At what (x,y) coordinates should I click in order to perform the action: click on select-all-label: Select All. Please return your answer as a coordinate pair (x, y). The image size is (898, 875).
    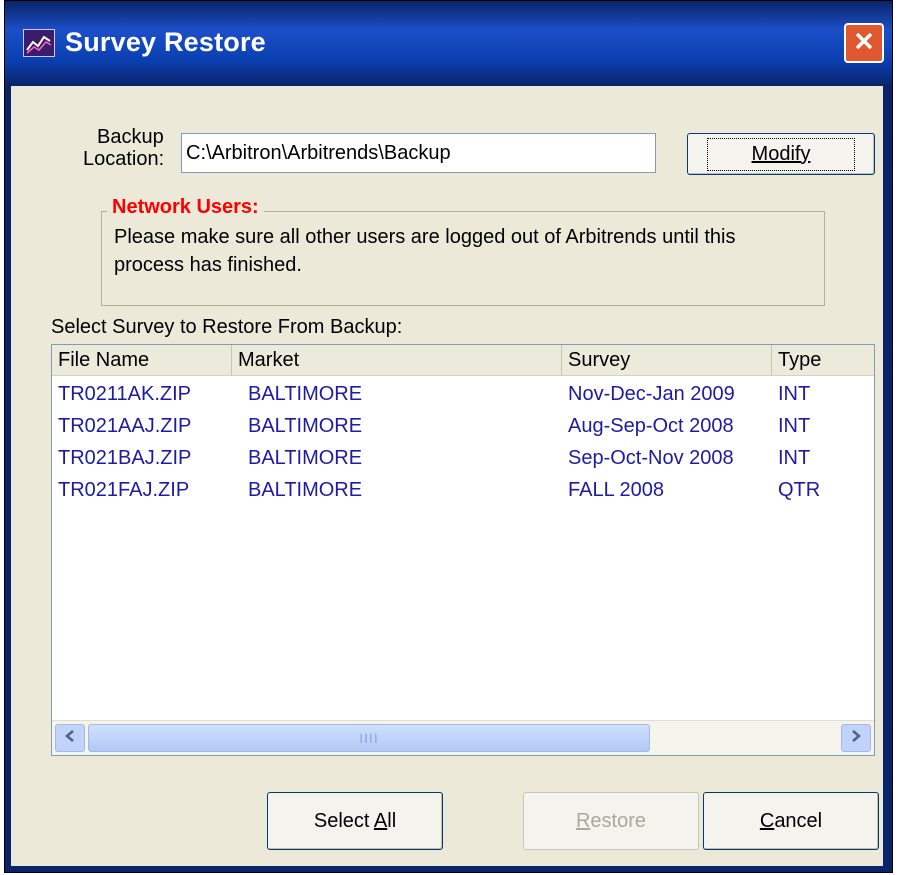
    Looking at the image, I should click on (355, 820).